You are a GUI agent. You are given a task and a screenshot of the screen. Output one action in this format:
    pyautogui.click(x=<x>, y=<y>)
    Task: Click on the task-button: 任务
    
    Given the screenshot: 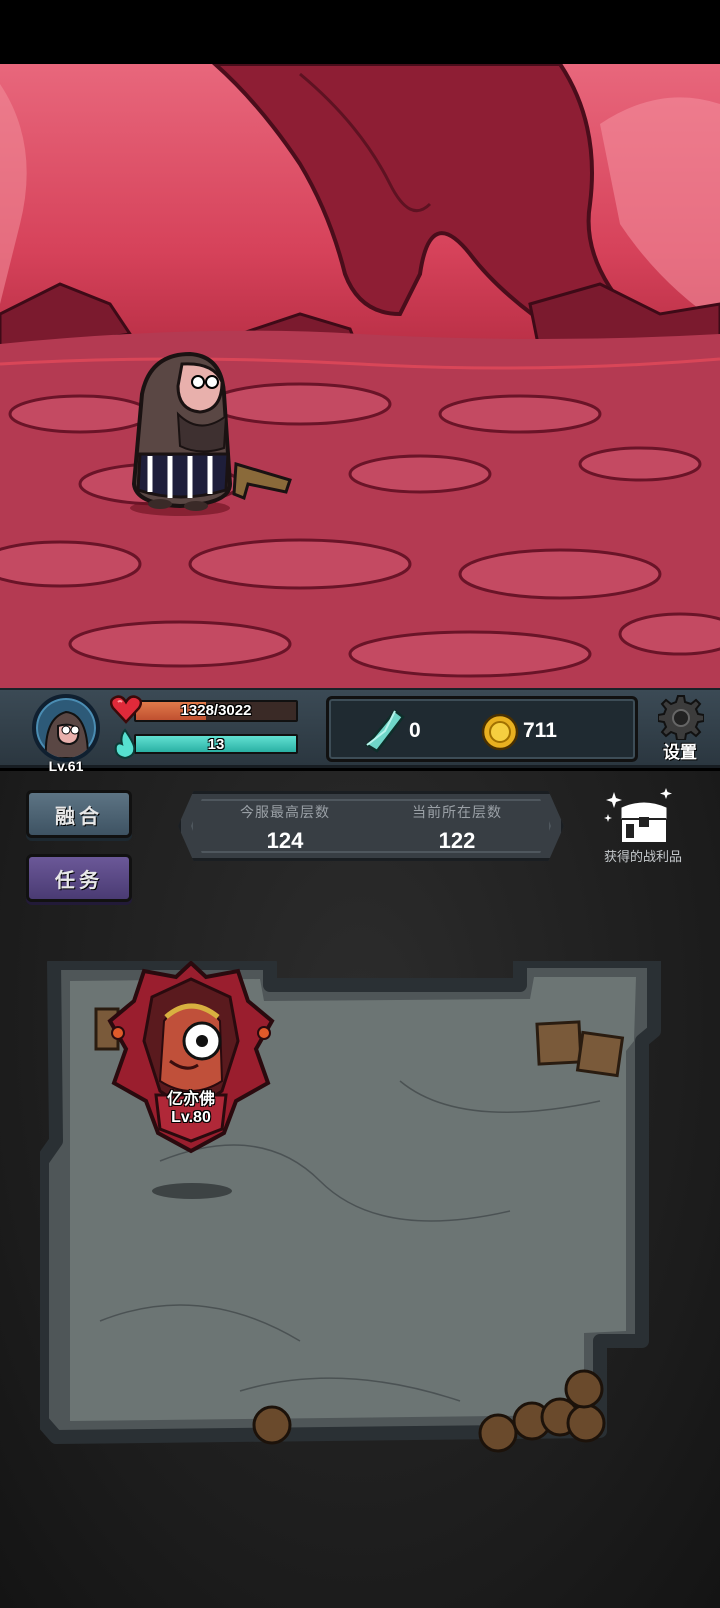 What is the action you would take?
    pyautogui.click(x=79, y=878)
    